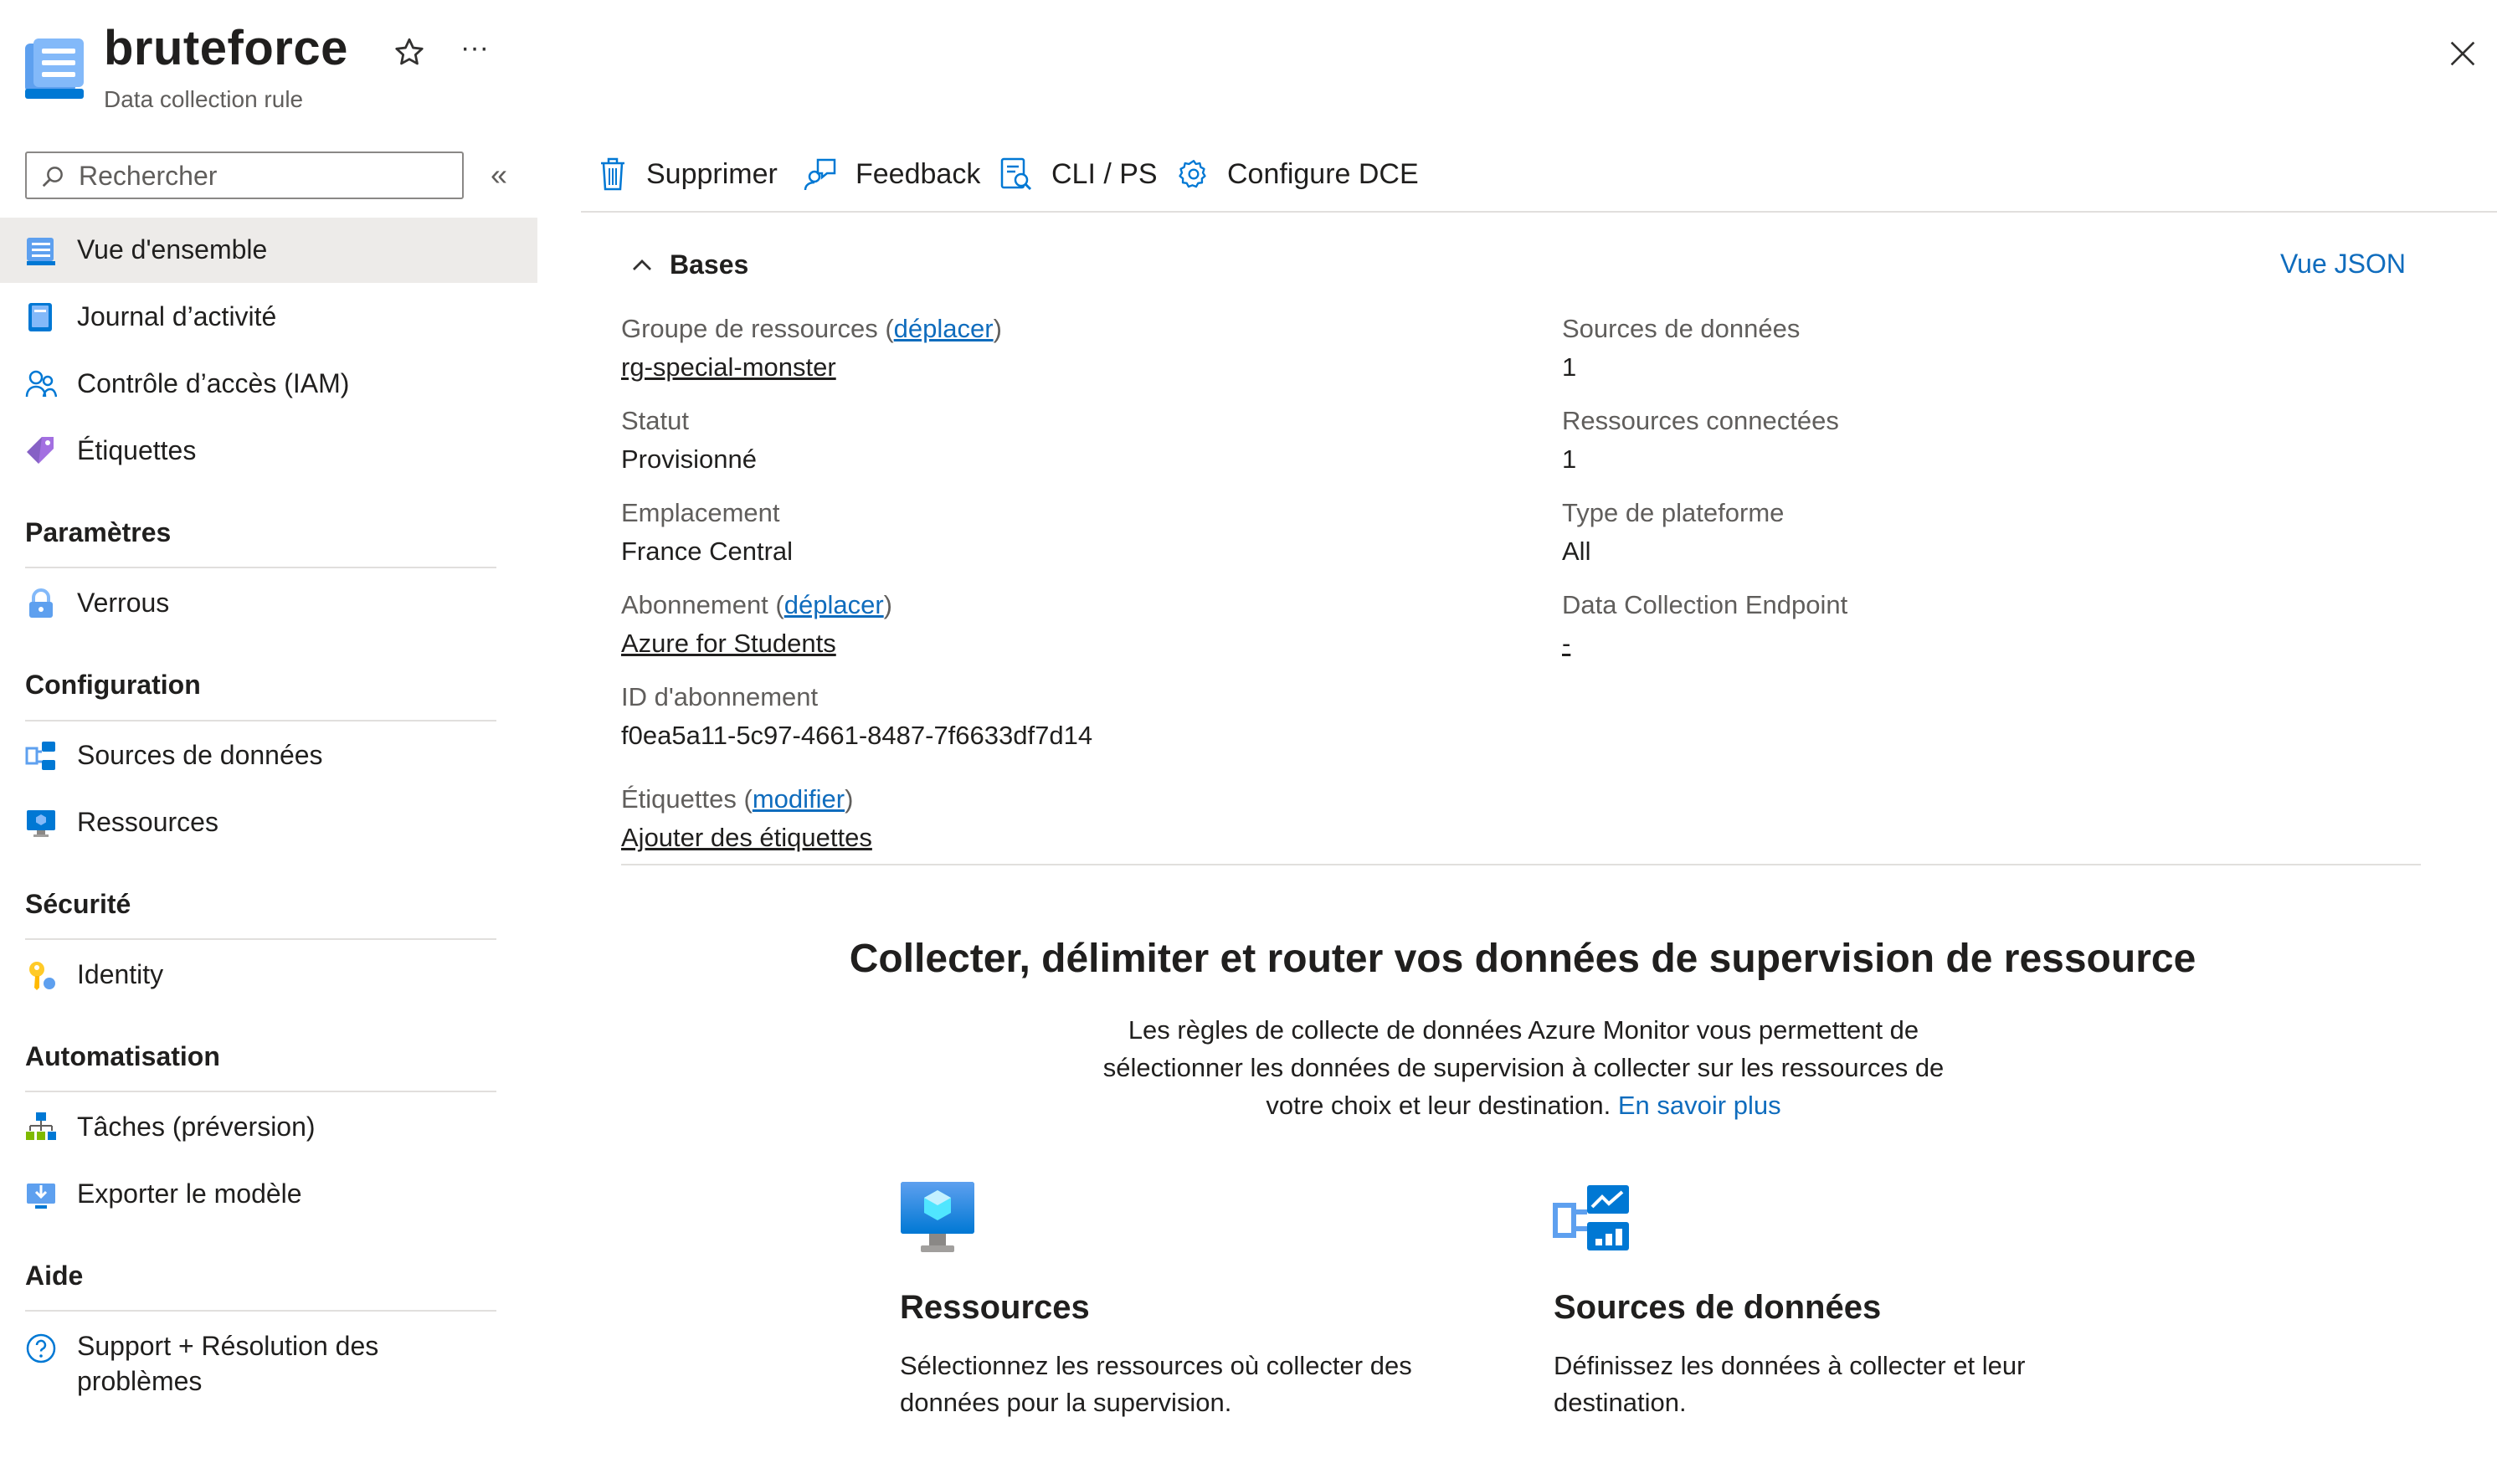 The width and height of the screenshot is (2497, 1484). I want to click on learn-more-link: En savoir plus, so click(1699, 1105).